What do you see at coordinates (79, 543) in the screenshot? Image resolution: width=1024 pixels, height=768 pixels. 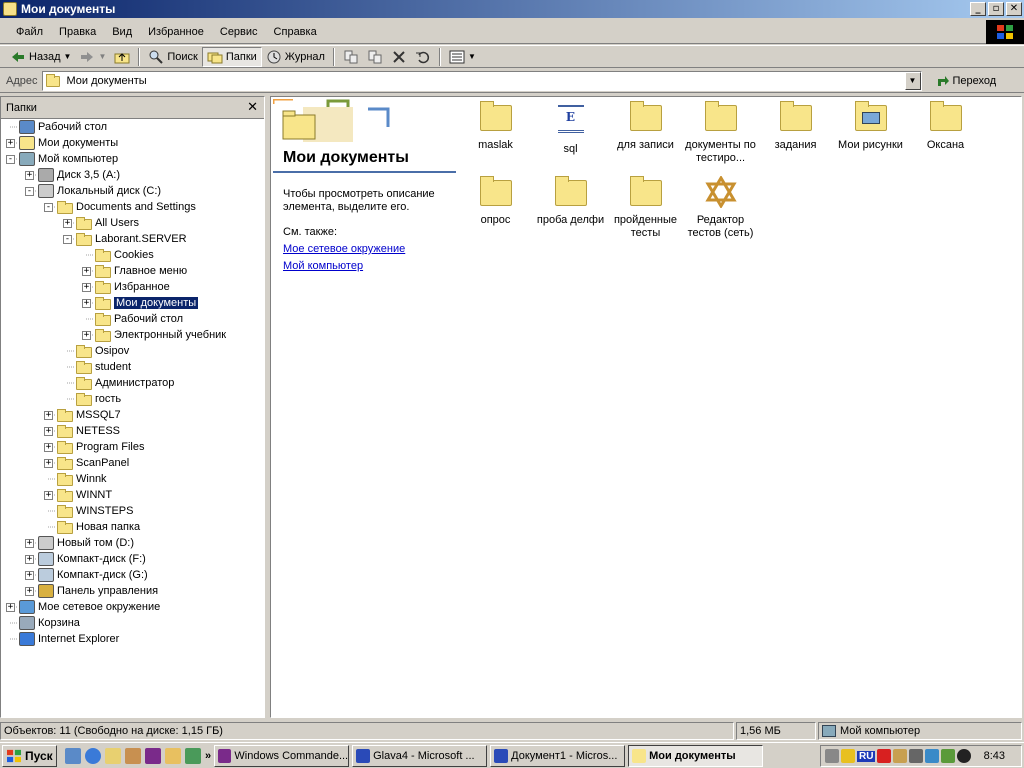 I see `tree-item: + Новый том (D:)` at bounding box center [79, 543].